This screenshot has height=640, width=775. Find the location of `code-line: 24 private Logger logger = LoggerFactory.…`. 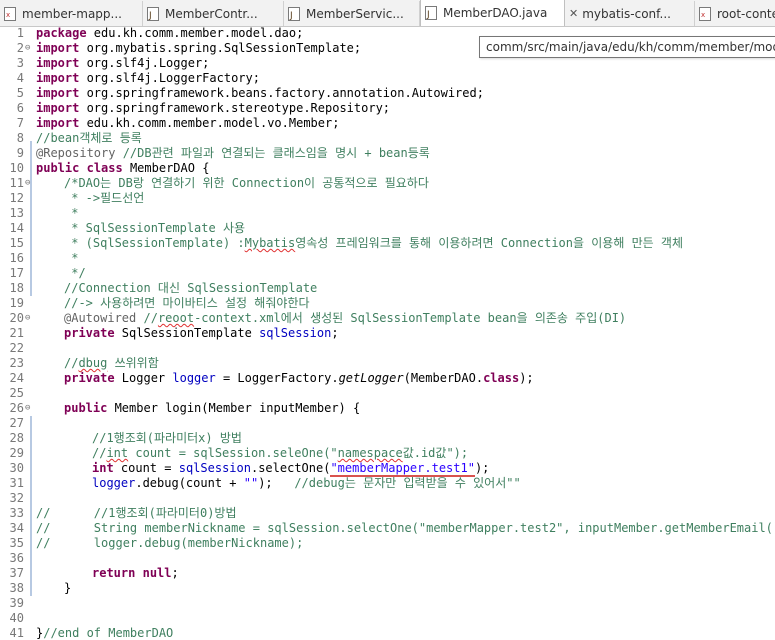

code-line: 24 private Logger logger = LoggerFactory.… is located at coordinates (271, 378).